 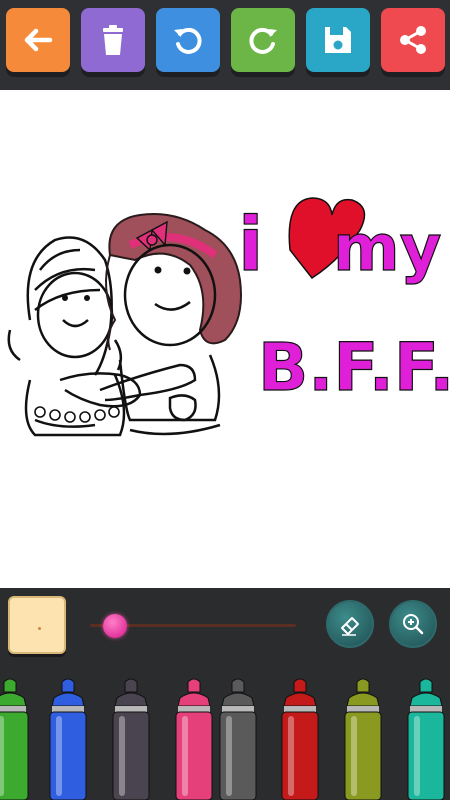 I want to click on save-icon, so click(x=338, y=40).